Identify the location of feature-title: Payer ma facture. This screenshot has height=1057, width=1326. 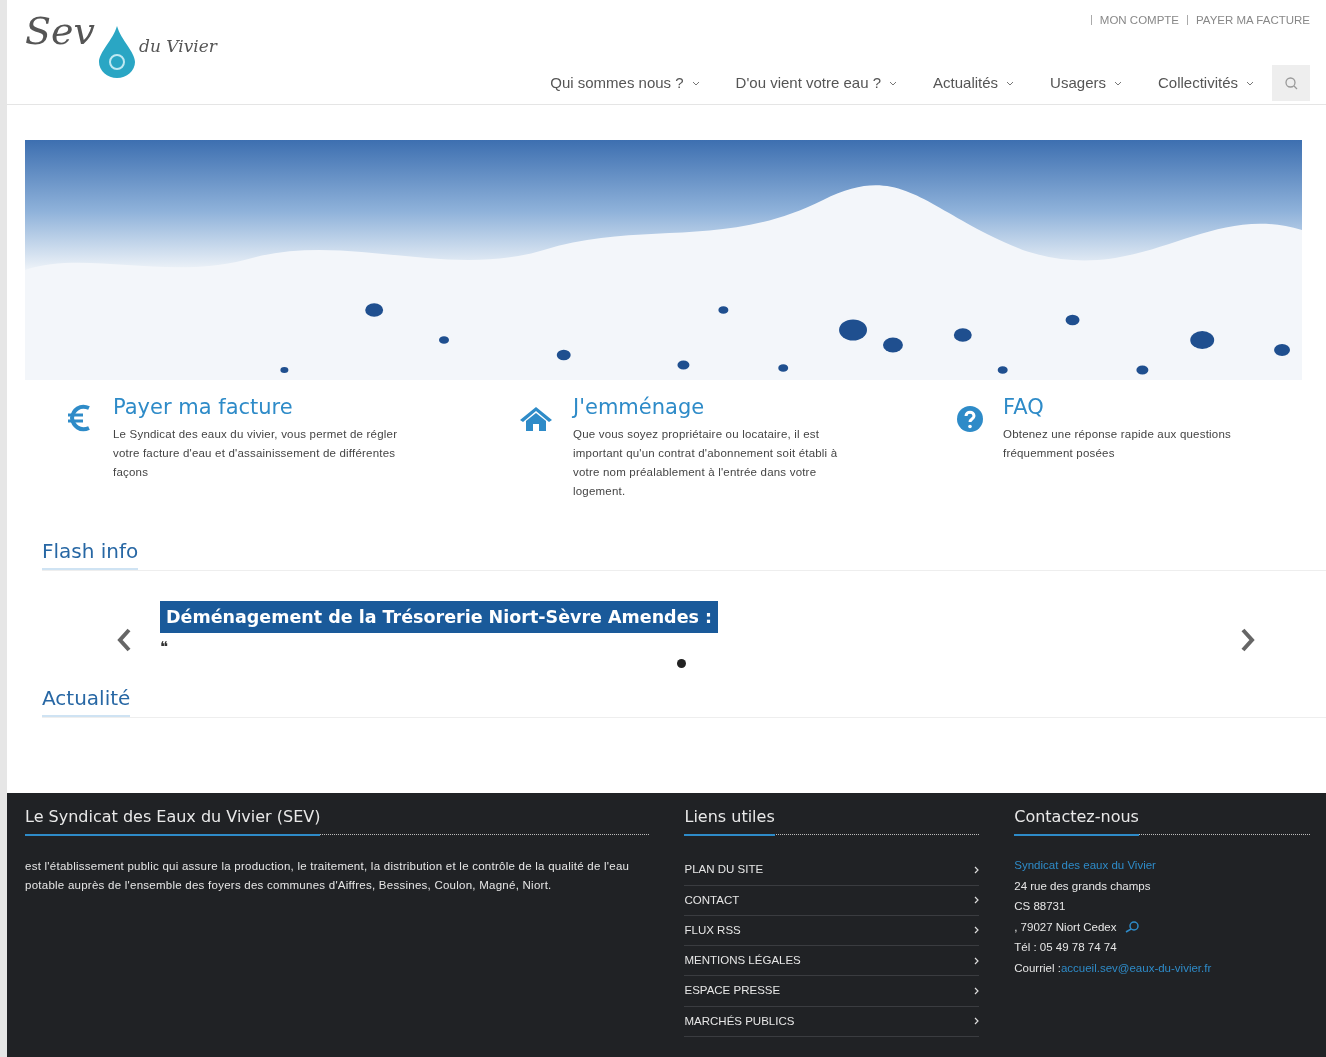
(258, 408).